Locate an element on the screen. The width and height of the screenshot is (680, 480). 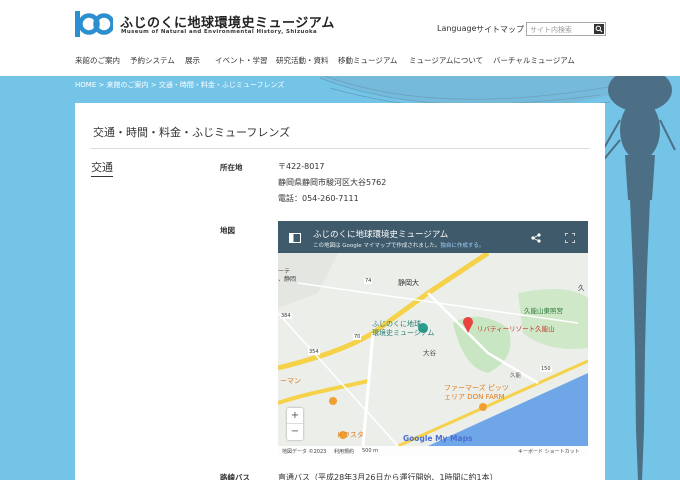
zoom-control: + − is located at coordinates (295, 424).